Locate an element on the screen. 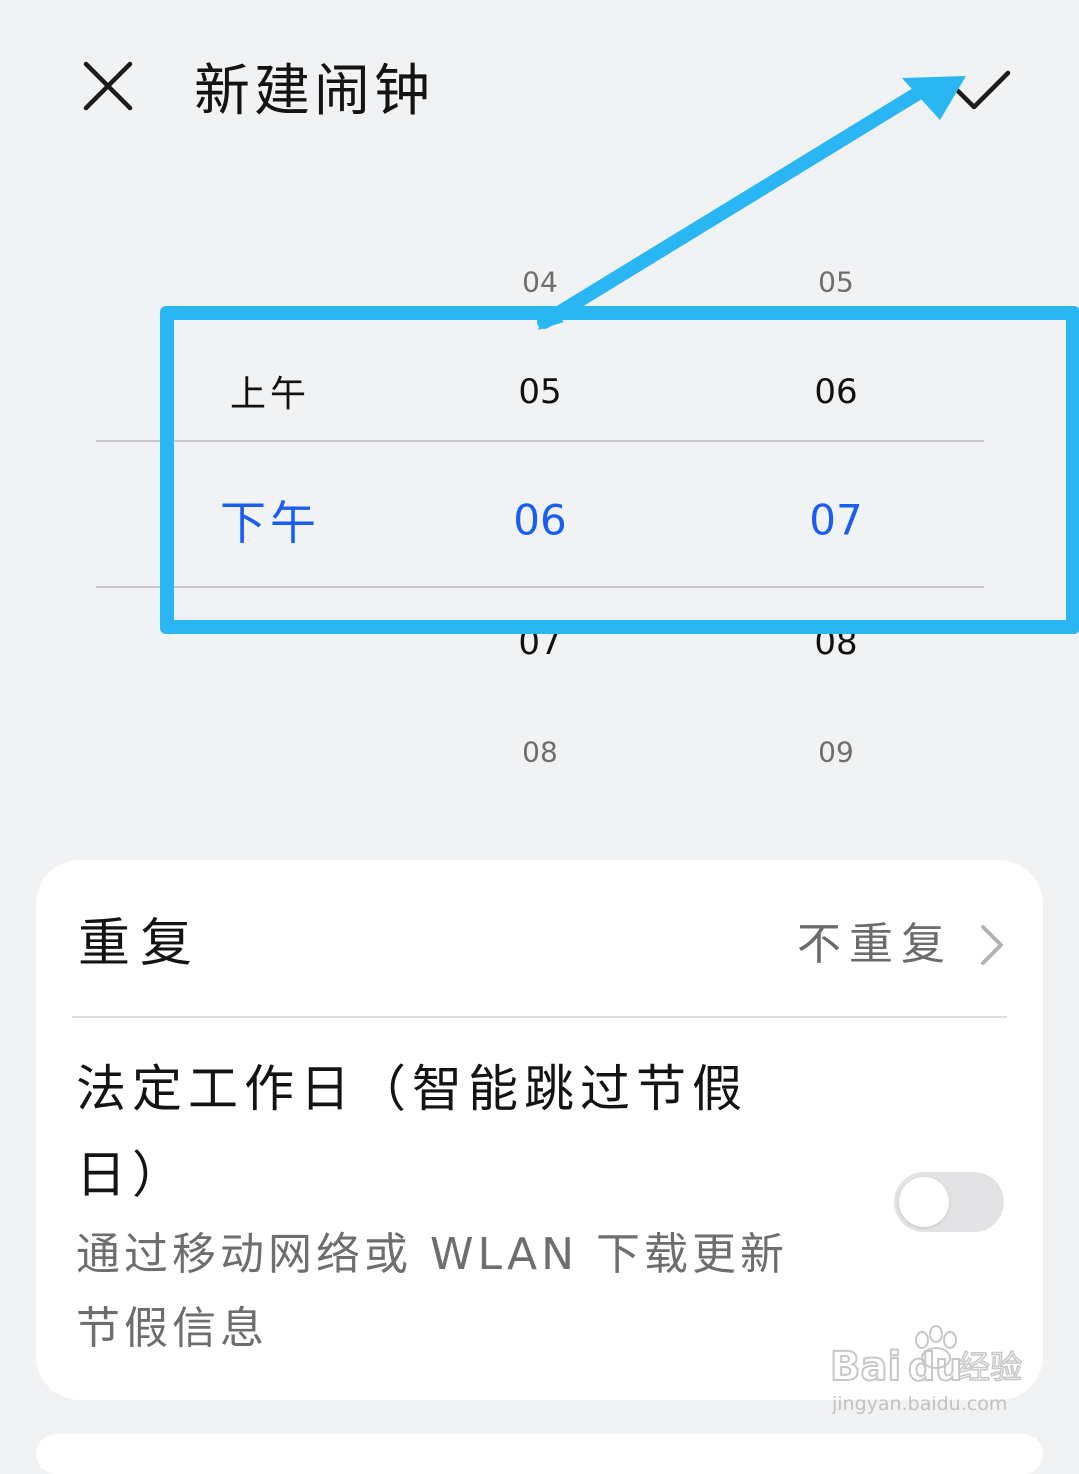  ampm-option-pm: 下午 is located at coordinates (270, 520).